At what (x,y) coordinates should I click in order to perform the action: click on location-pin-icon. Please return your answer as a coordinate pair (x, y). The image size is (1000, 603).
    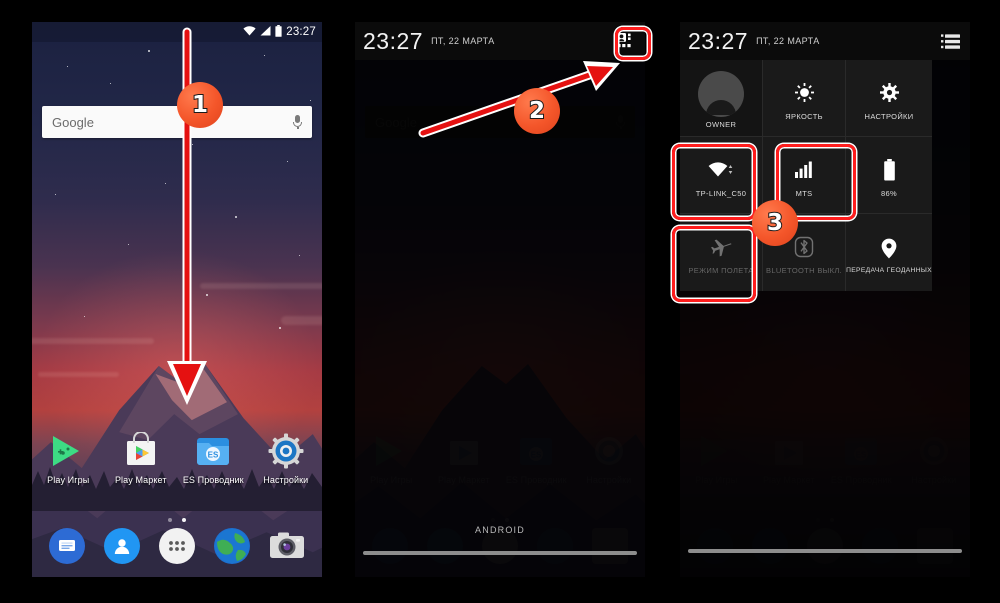
    Looking at the image, I should click on (889, 248).